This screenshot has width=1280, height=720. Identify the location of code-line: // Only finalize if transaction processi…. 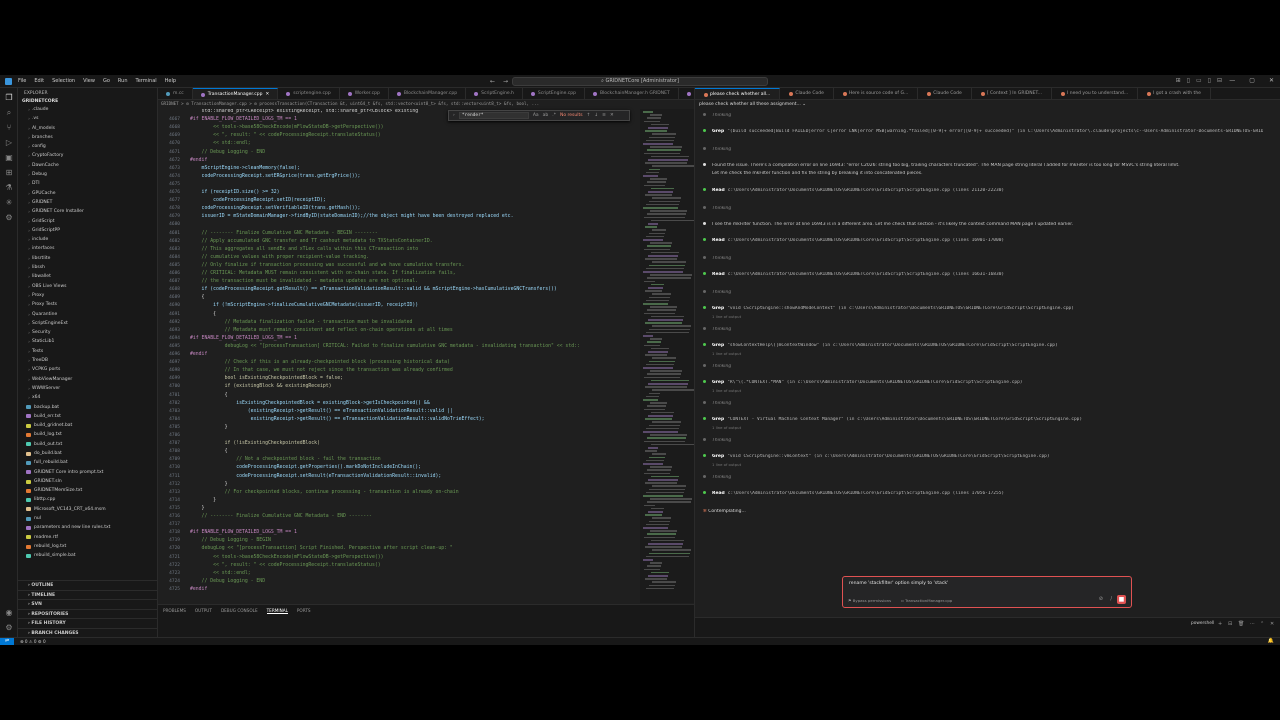
(327, 265).